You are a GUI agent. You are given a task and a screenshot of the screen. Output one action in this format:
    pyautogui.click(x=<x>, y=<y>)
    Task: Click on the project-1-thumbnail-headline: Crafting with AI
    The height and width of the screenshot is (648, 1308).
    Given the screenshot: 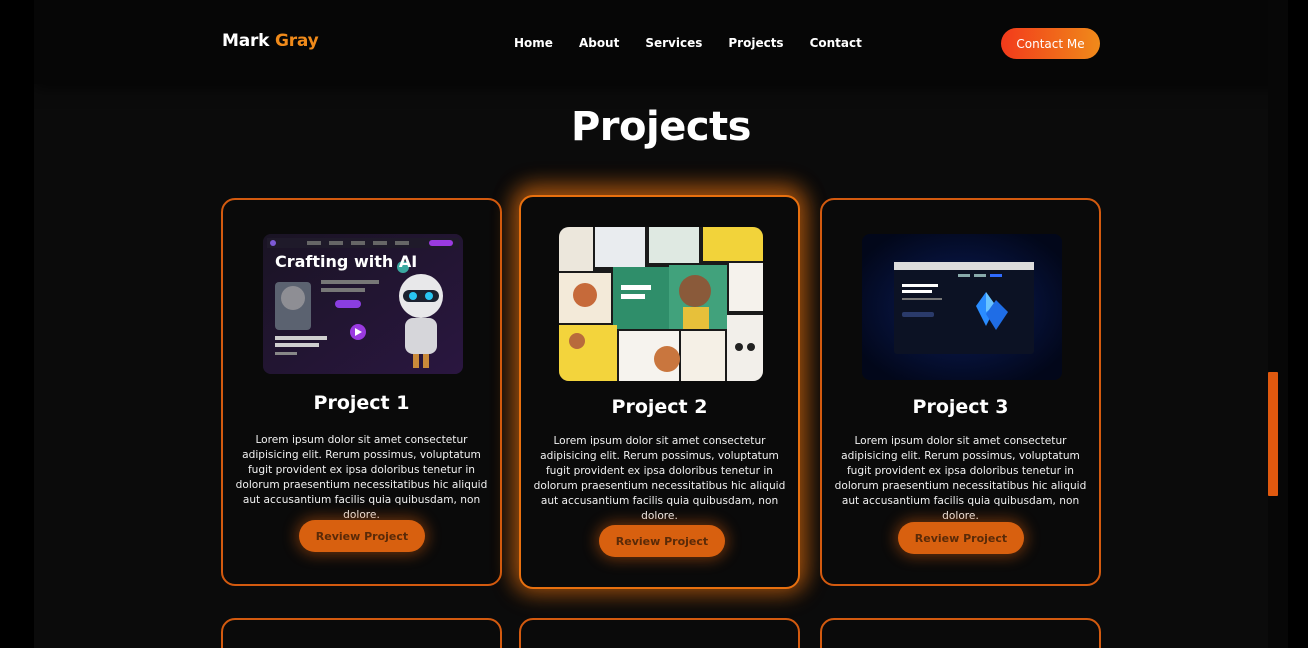 What is the action you would take?
    pyautogui.click(x=346, y=261)
    